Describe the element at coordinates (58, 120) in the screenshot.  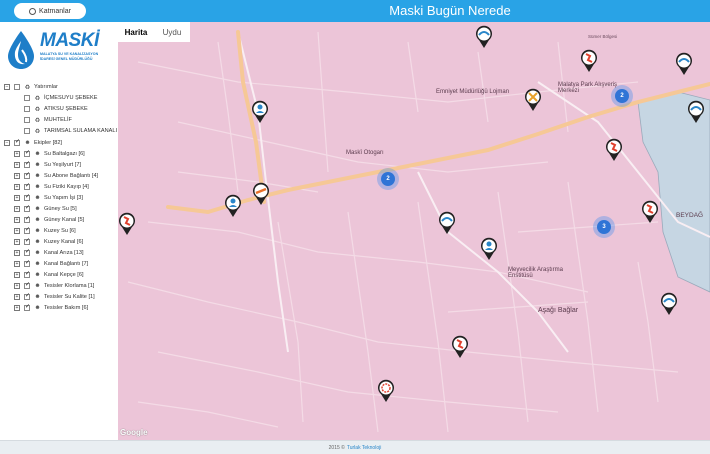
I see `tree-item-label: MUHTELİF` at that location.